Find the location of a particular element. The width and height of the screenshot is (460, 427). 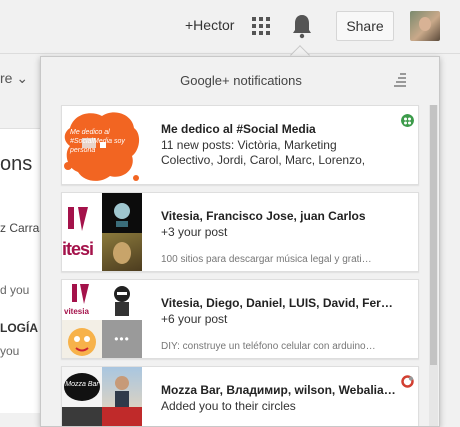

mozza-bar-logo-image: Mozza Bar is located at coordinates (82, 387).